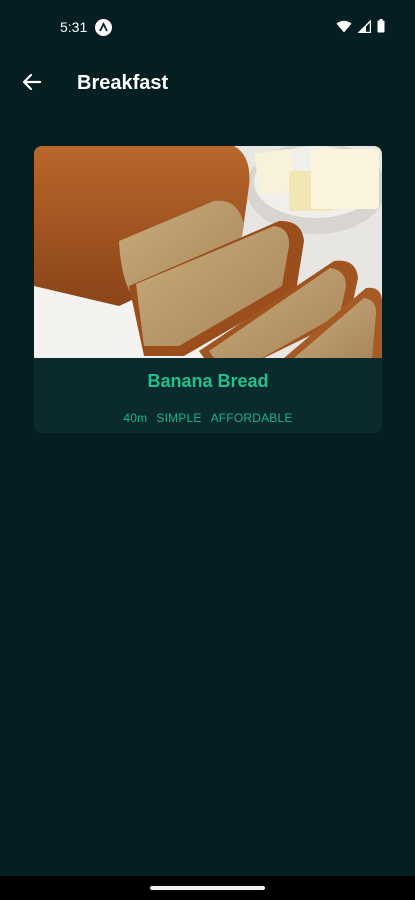 The height and width of the screenshot is (900, 415). Describe the element at coordinates (251, 418) in the screenshot. I see `meal-affordability: AFFORDABLE` at that location.